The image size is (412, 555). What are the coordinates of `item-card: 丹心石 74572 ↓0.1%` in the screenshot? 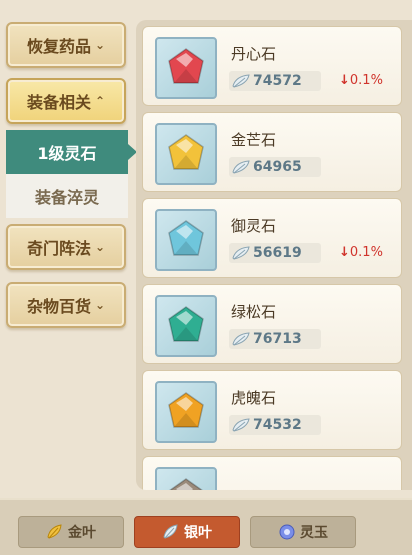 It's located at (272, 66).